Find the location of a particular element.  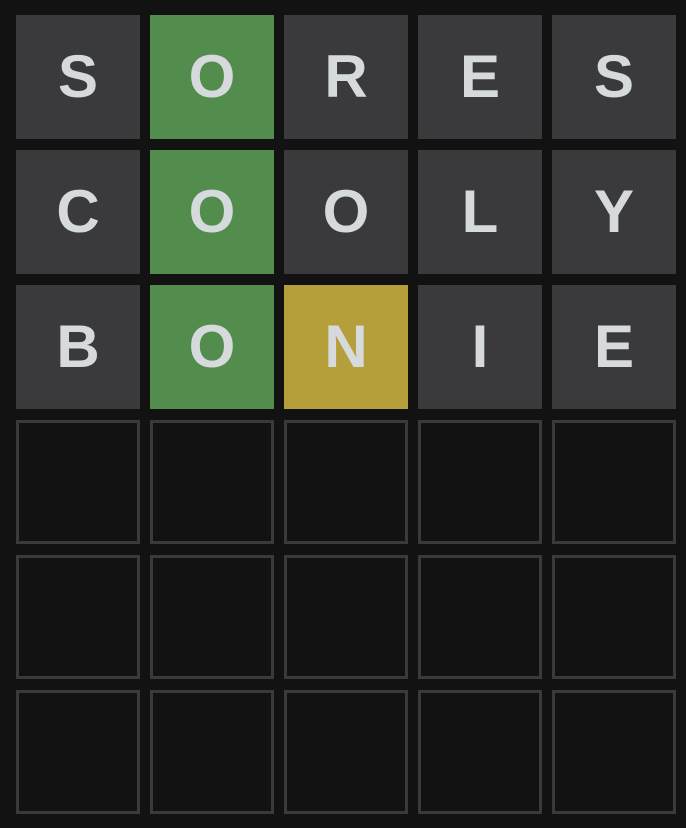

tile-letter: Y is located at coordinates (614, 211).